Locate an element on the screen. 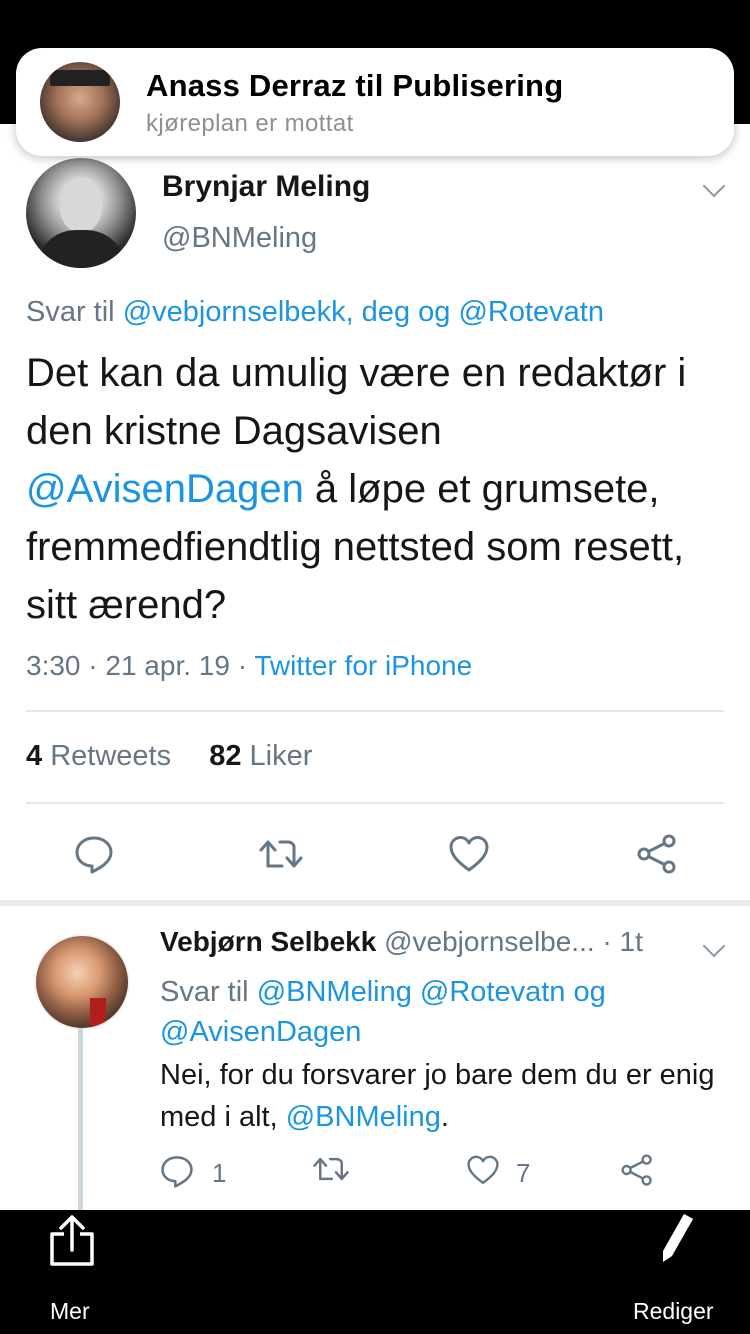 Image resolution: width=750 pixels, height=1334 pixels. notification-title: Anass Derraz til Publisering is located at coordinates (355, 85).